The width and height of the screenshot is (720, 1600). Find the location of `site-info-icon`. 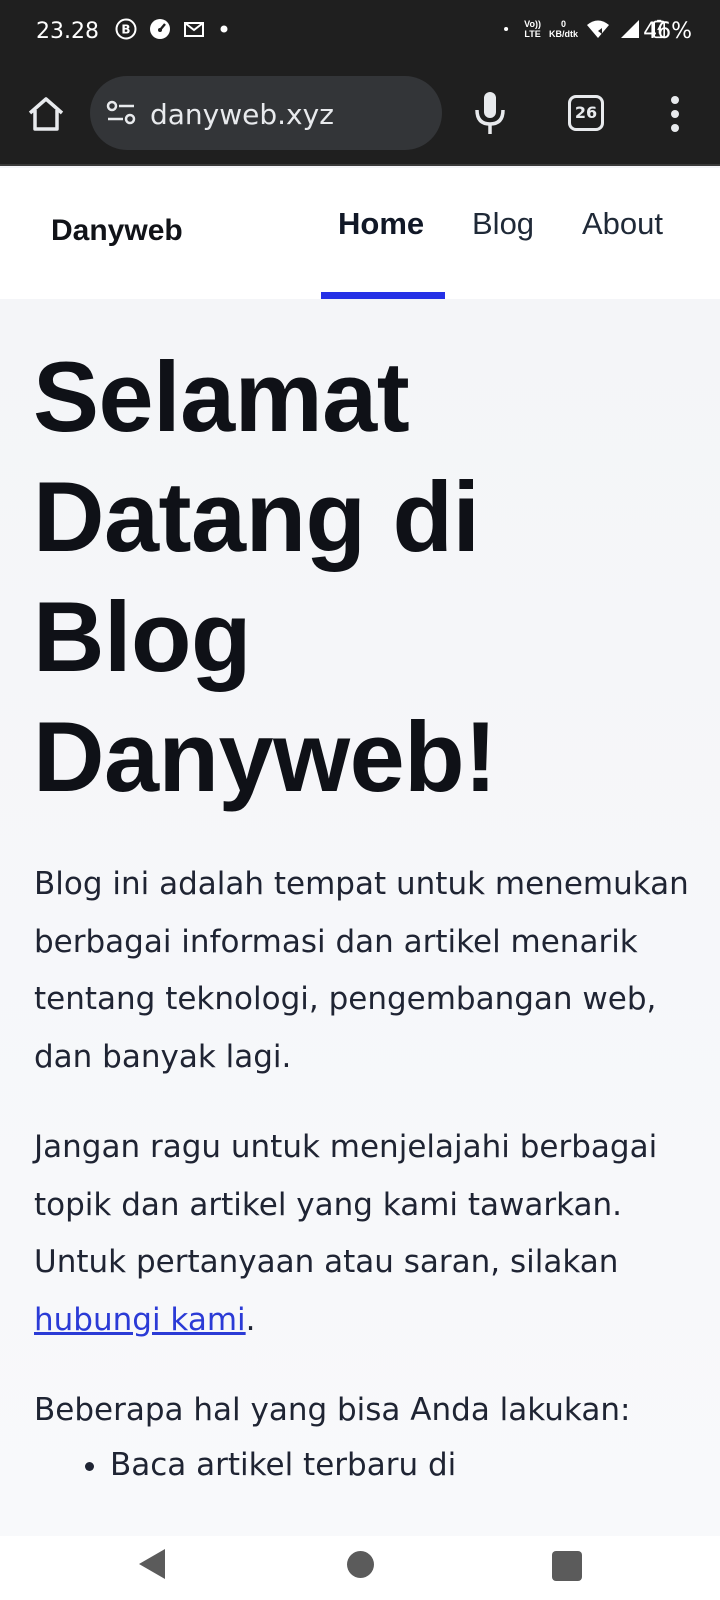

site-info-icon is located at coordinates (121, 113).